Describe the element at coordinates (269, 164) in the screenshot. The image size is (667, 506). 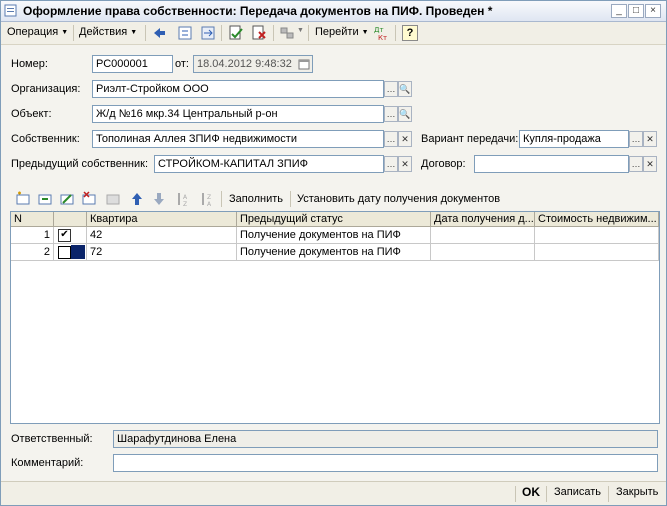
I see `previous-owner-field: СТРОЙКОМ-КАПИТАЛ ЗПИФ` at that location.